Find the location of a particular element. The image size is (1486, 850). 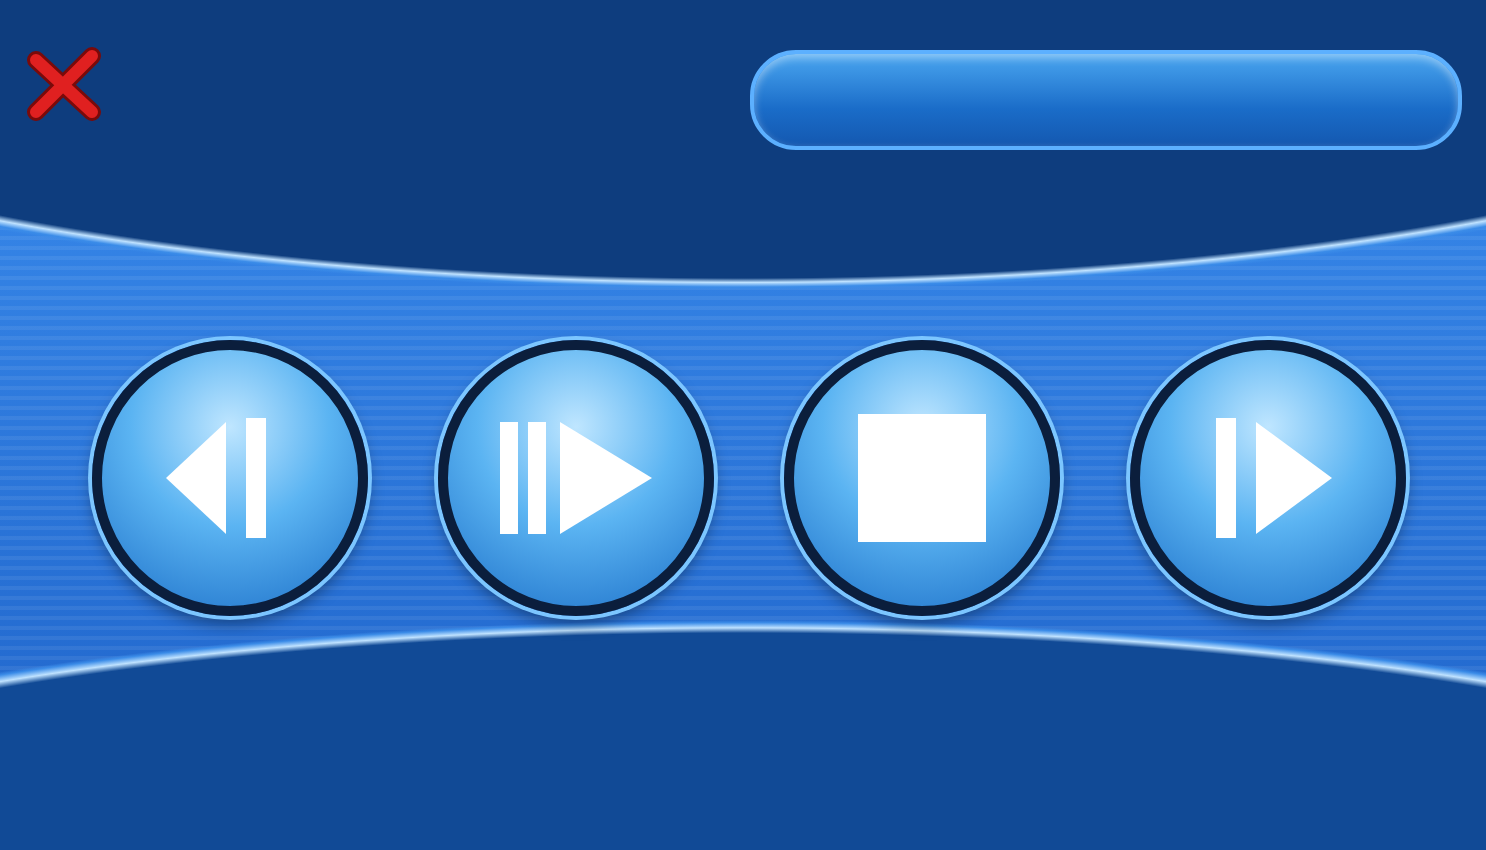

play-pause-icon is located at coordinates (576, 478).